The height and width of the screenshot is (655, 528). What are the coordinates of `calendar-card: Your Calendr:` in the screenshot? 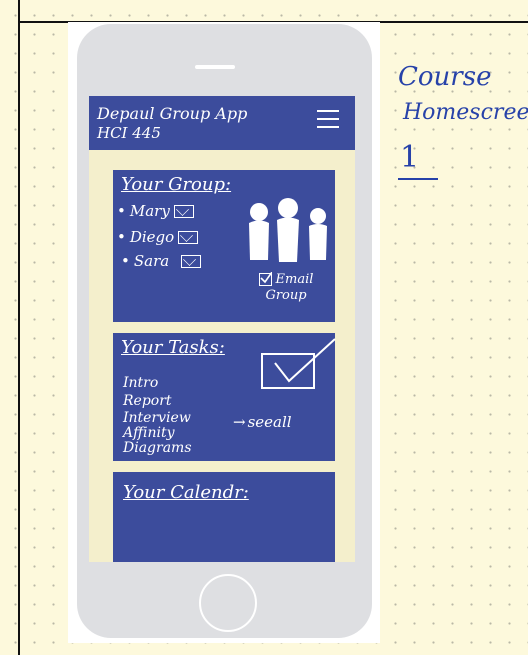 It's located at (224, 517).